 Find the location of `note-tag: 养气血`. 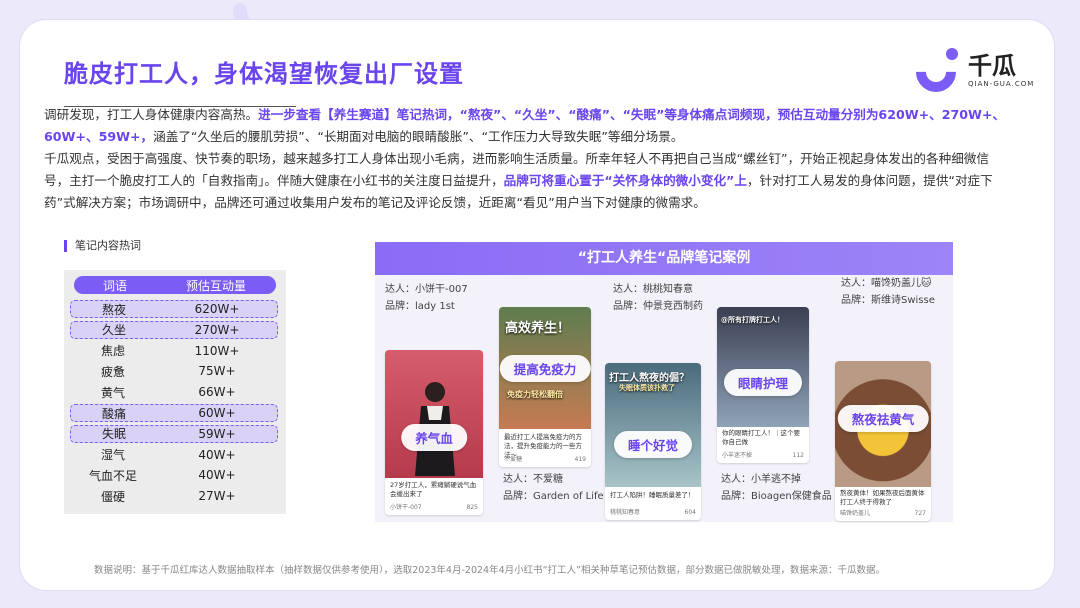

note-tag: 养气血 is located at coordinates (434, 437).